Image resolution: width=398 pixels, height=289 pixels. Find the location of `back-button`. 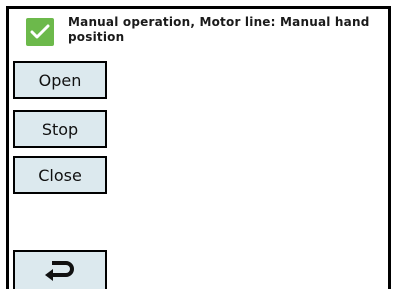

back-button is located at coordinates (60, 269).